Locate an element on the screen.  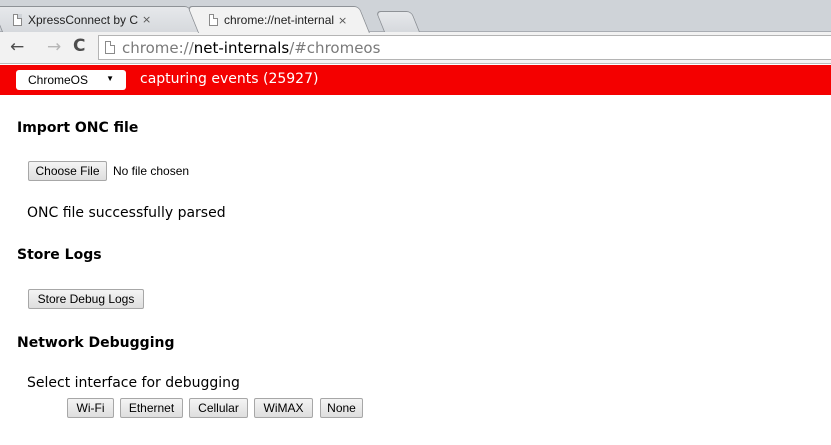
back-arrow-icon: ← is located at coordinates (17, 47).